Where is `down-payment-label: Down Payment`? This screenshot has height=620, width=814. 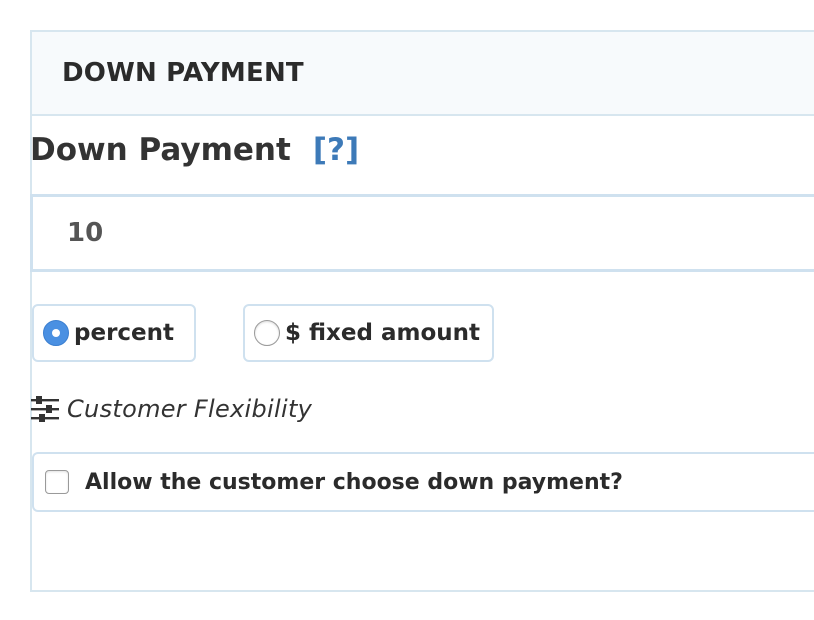
down-payment-label: Down Payment is located at coordinates (160, 150).